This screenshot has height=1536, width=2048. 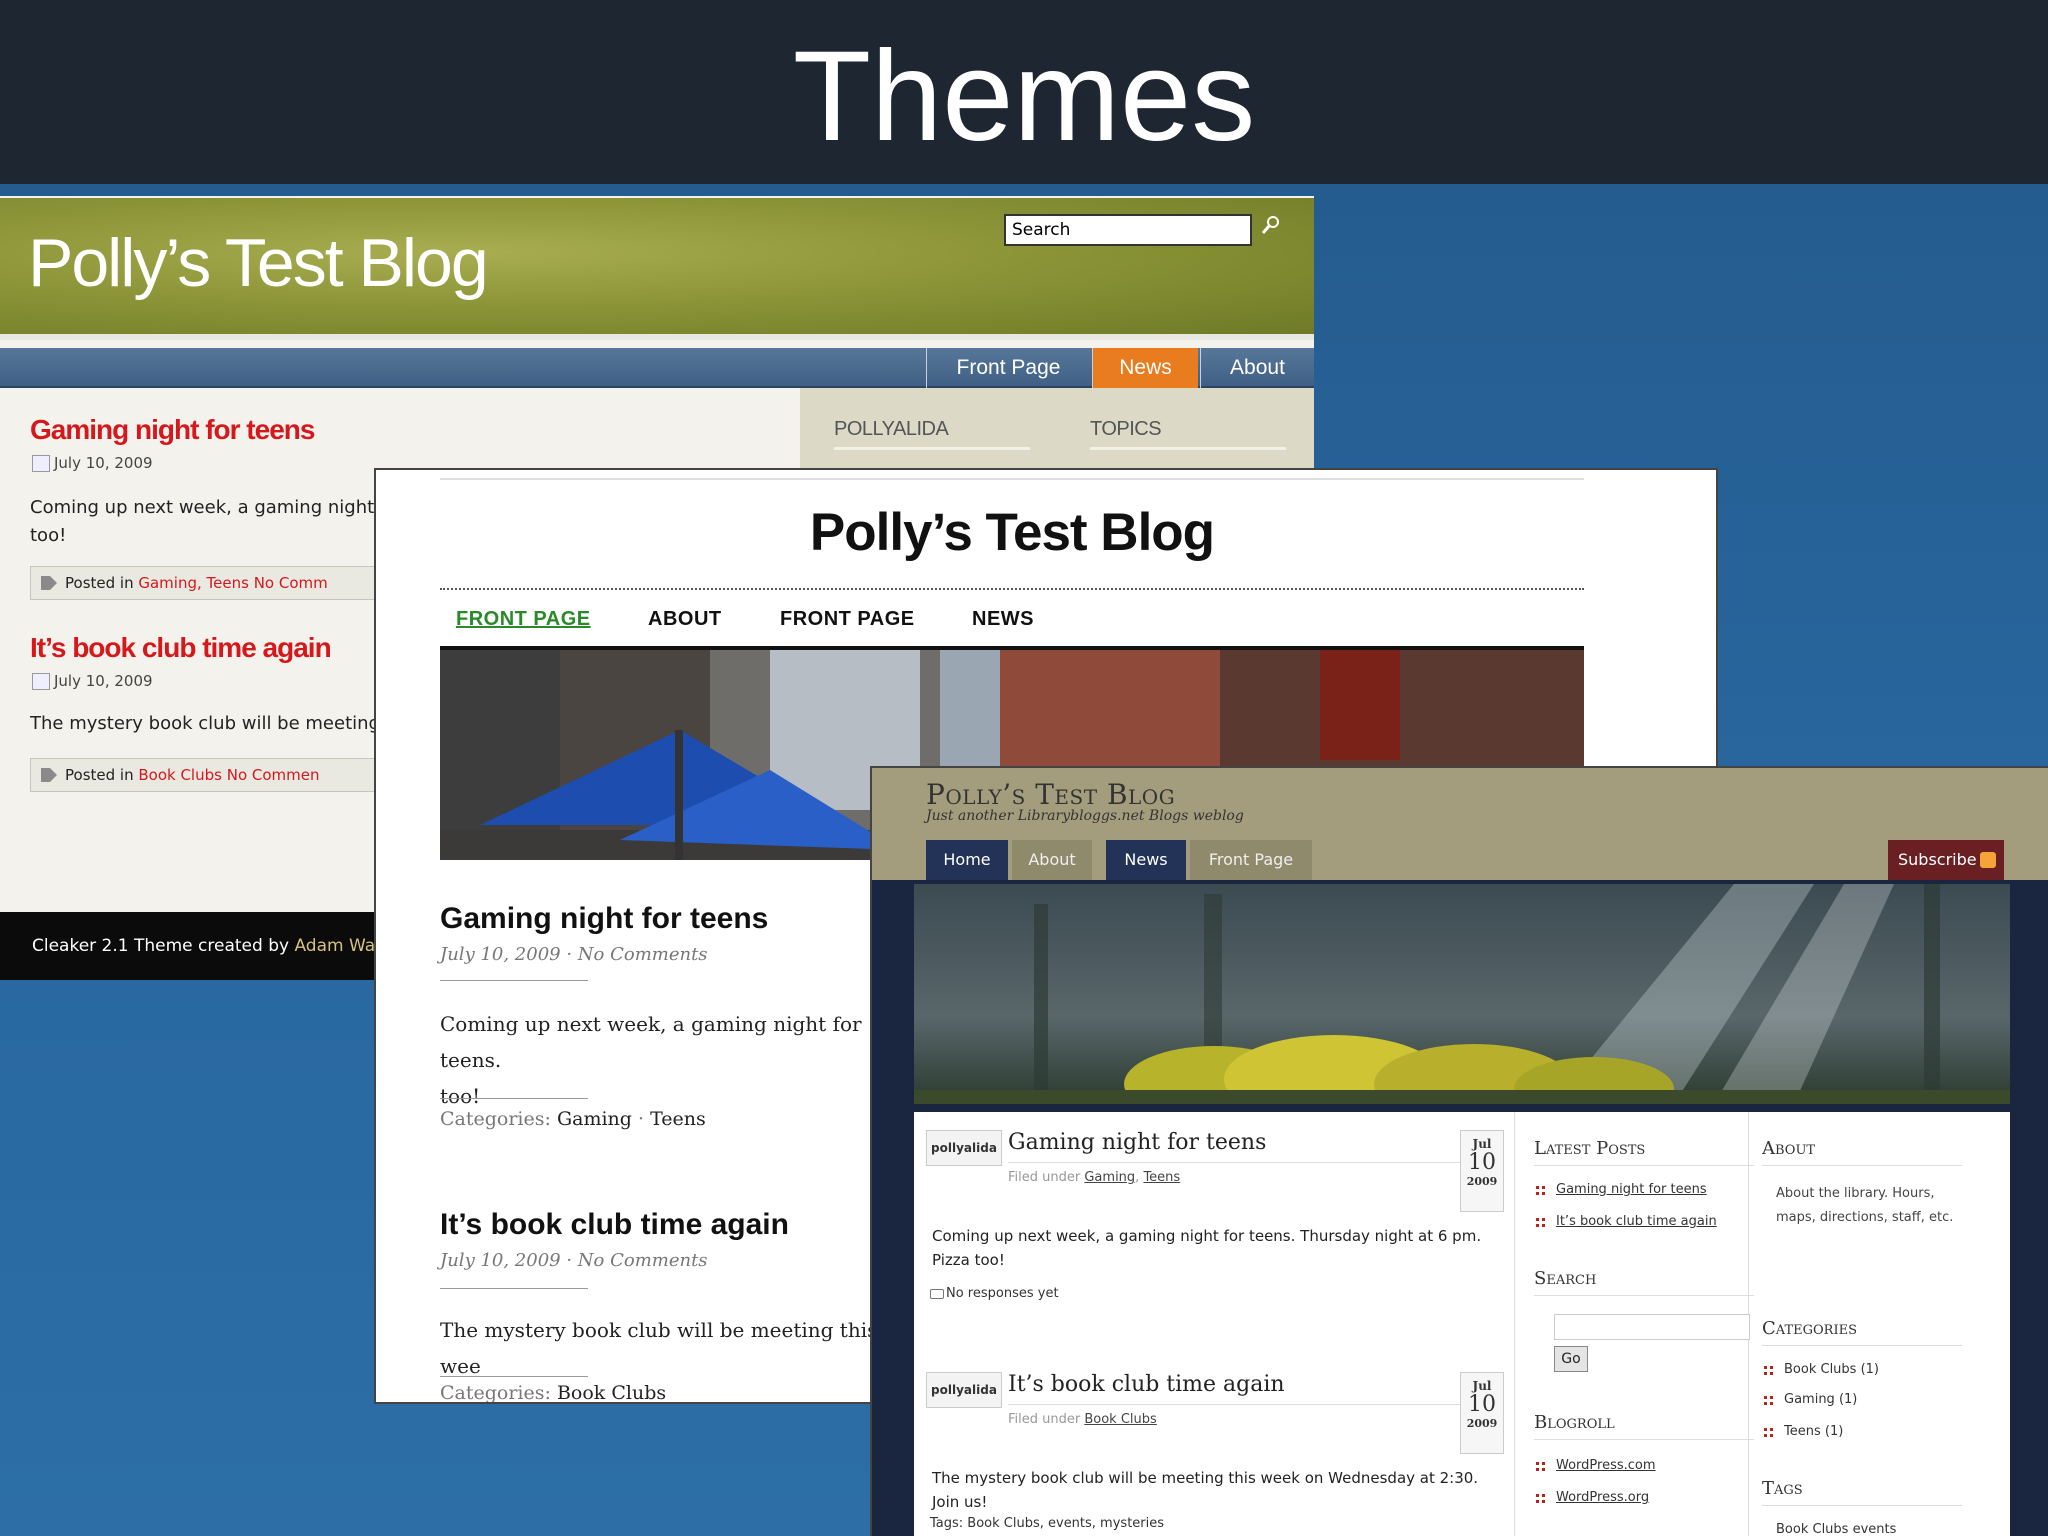 What do you see at coordinates (847, 619) in the screenshot?
I see `minimal-nav-front-page-2: FRONT PAGE` at bounding box center [847, 619].